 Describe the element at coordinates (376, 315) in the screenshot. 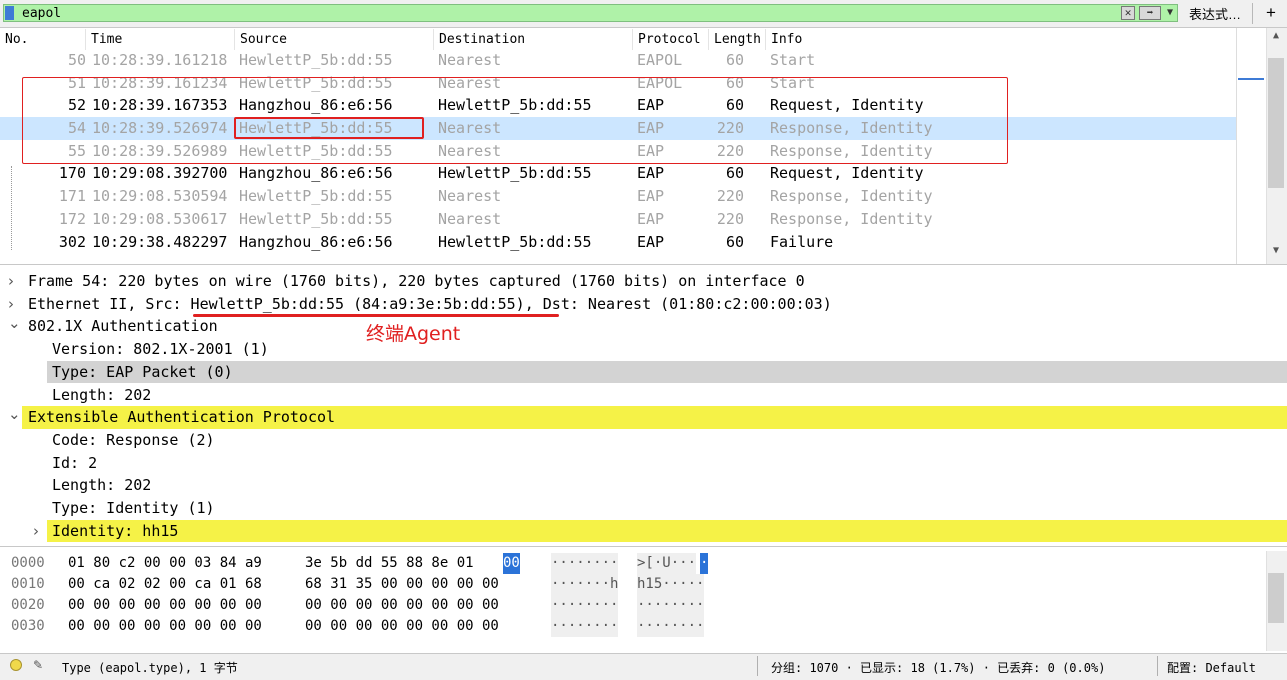

I see `annotation-underline` at that location.